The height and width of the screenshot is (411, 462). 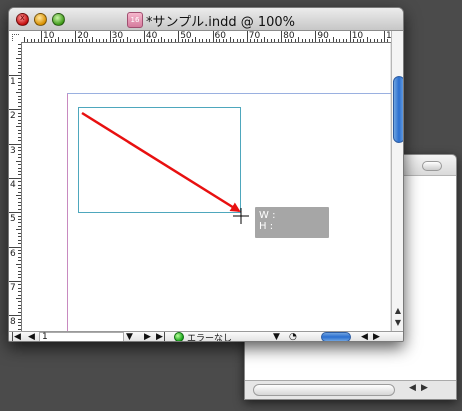 I want to click on next-page-button: ▶, so click(x=147, y=336).